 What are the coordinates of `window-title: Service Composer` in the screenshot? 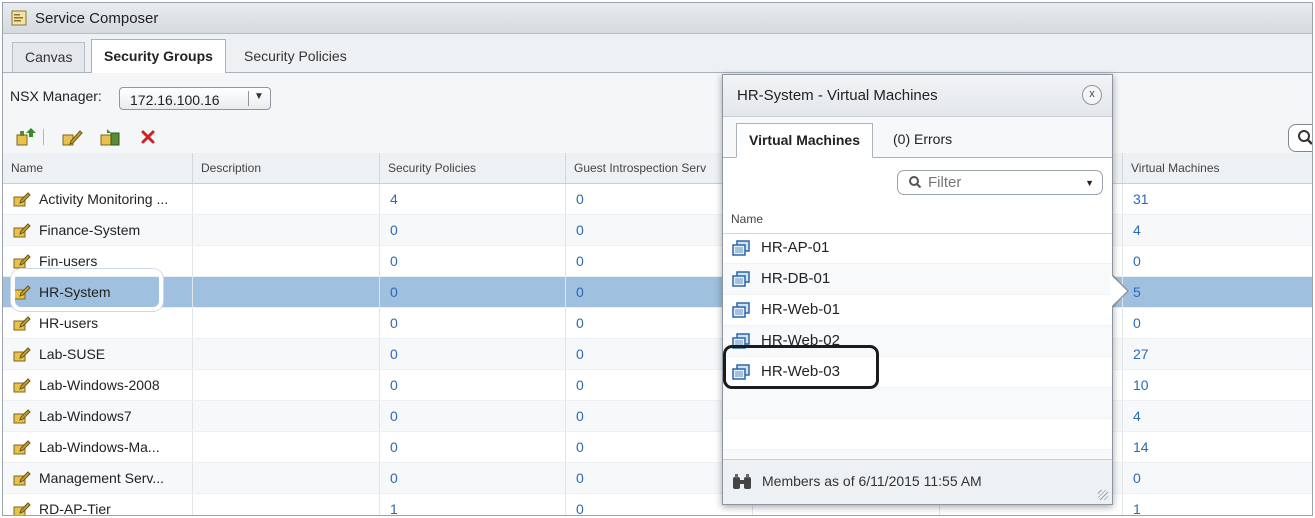 It's located at (97, 18).